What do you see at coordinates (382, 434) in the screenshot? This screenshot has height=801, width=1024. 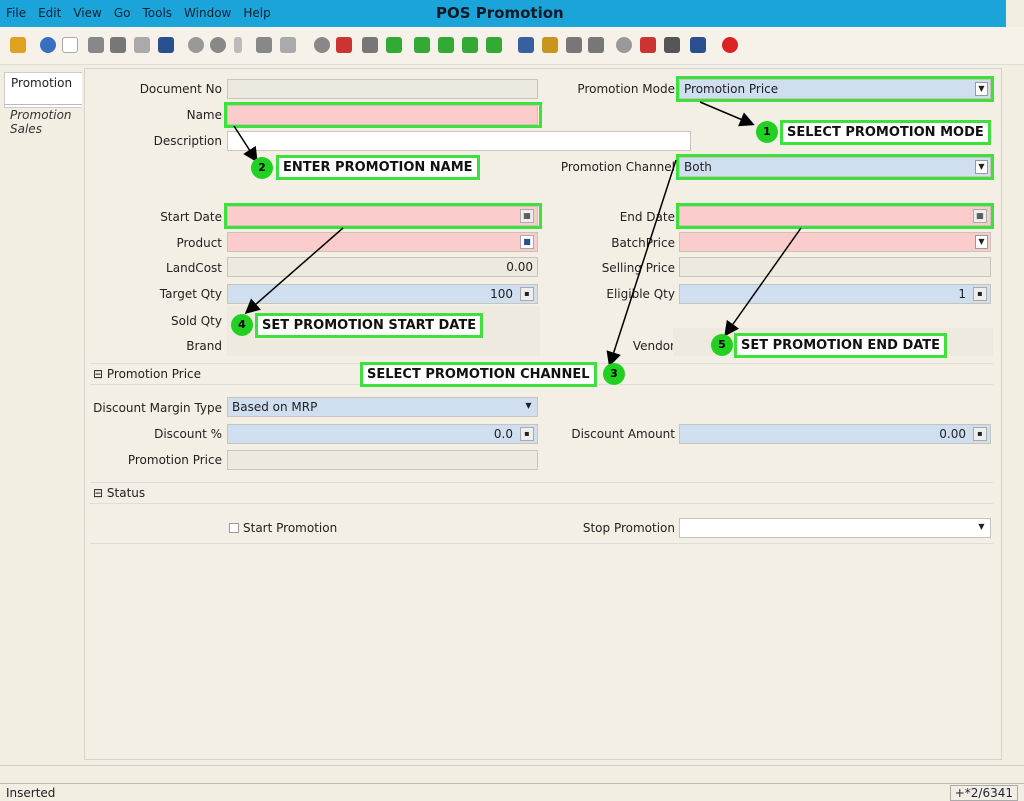 I see `discount-pct-field: 0.0 ▪` at bounding box center [382, 434].